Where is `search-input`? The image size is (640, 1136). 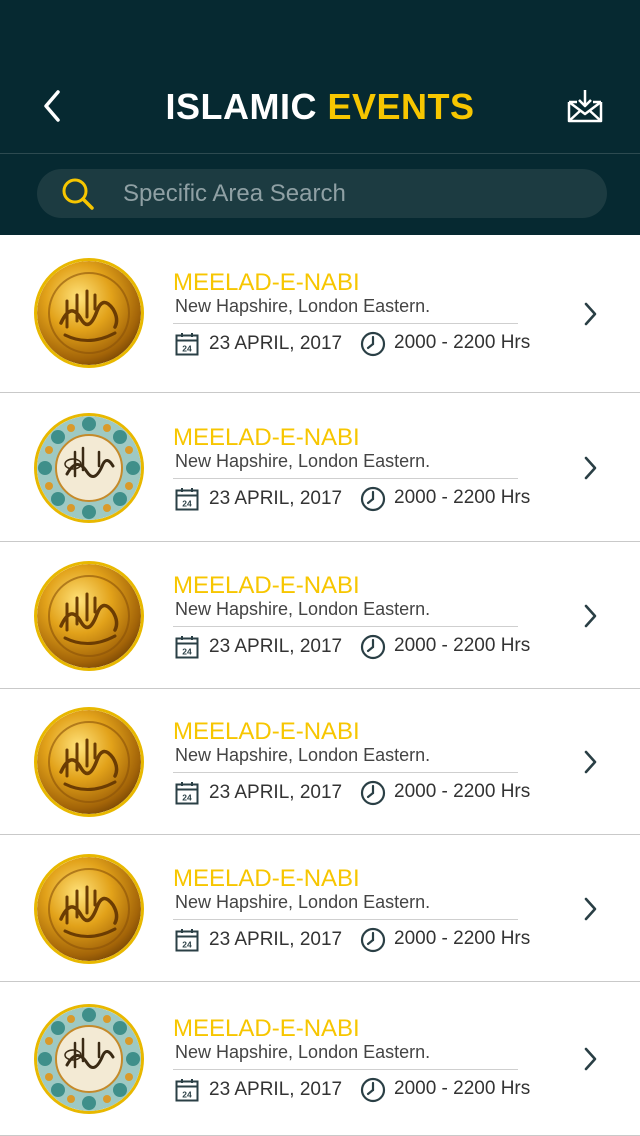
search-input is located at coordinates (353, 193).